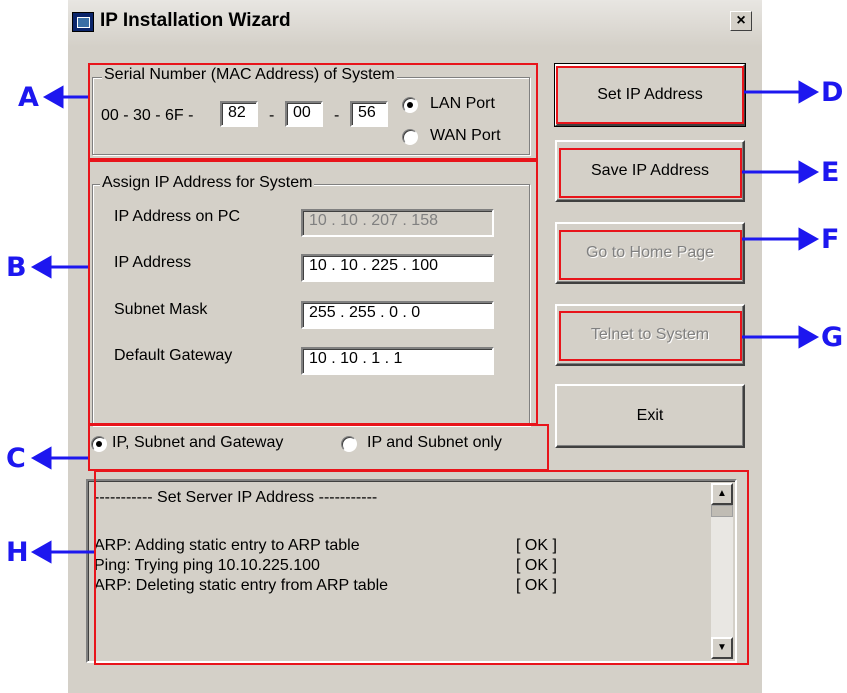 This screenshot has width=847, height=693. I want to click on callout-label-b: B, so click(16, 267).